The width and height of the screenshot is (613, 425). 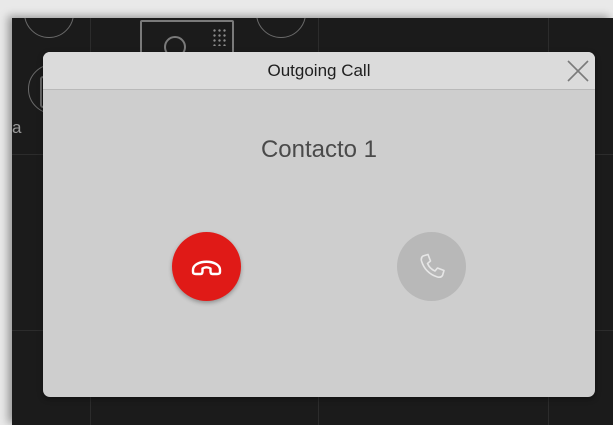 What do you see at coordinates (17, 127) in the screenshot?
I see `background-label: a` at bounding box center [17, 127].